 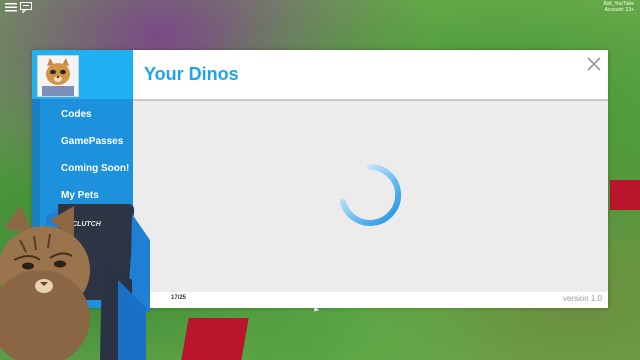 I want to click on window-title: Your Dinos, so click(x=191, y=74).